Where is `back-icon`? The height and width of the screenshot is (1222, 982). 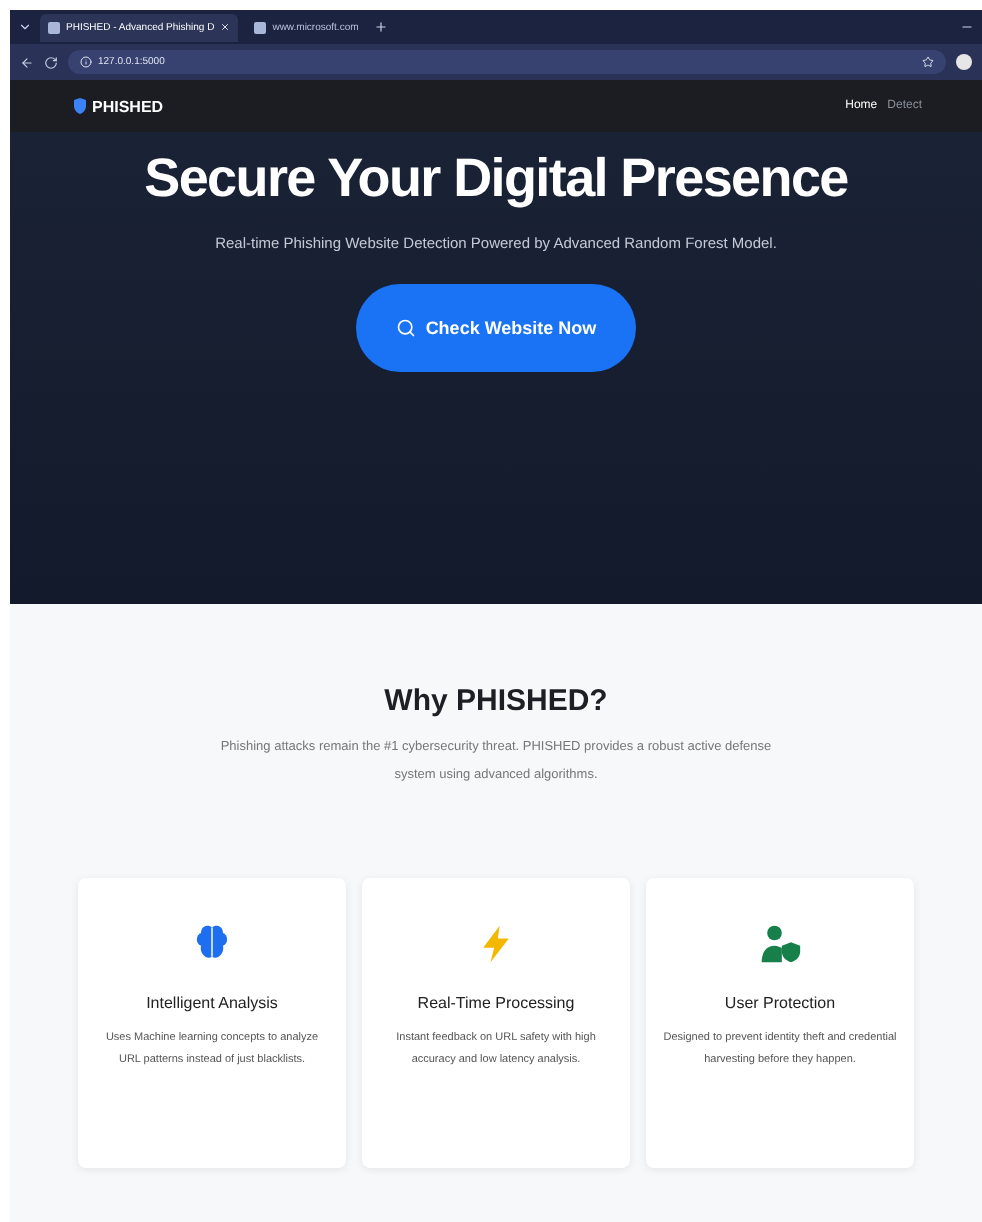
back-icon is located at coordinates (27, 62).